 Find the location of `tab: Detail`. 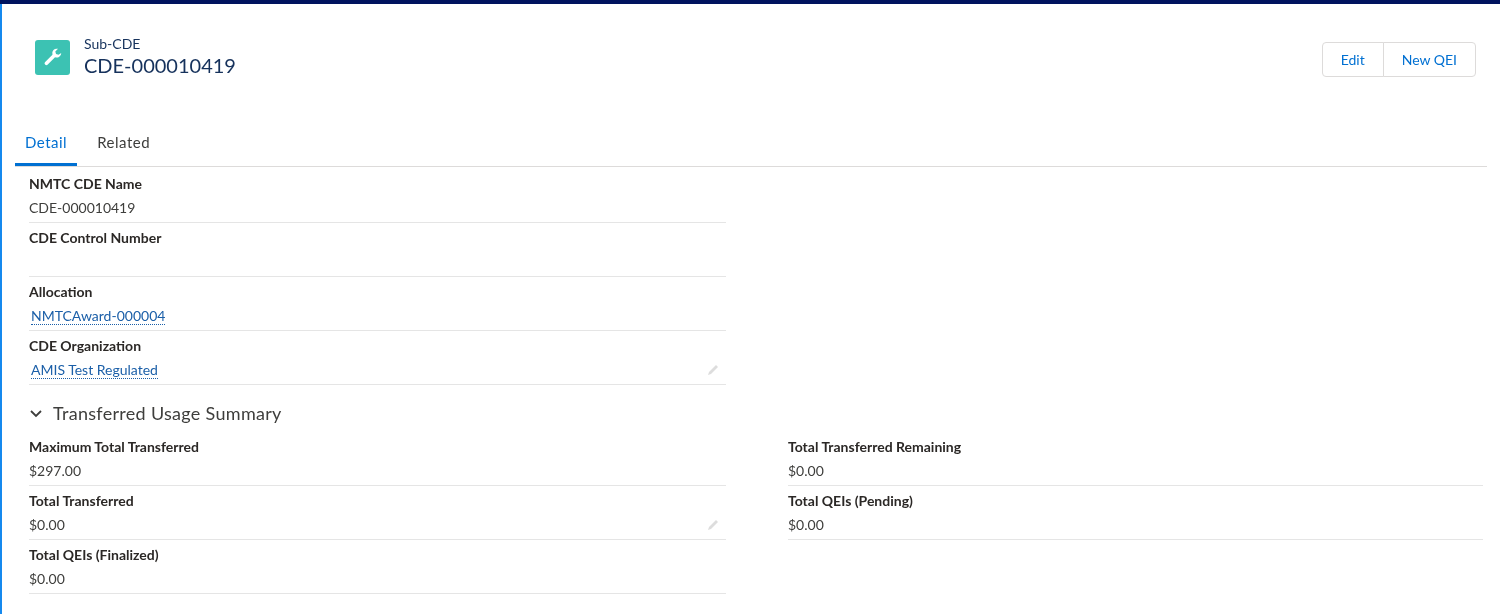

tab: Detail is located at coordinates (46, 144).